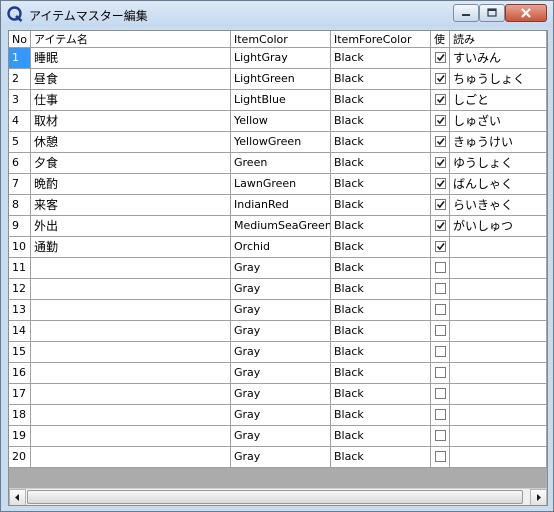 This screenshot has width=554, height=512. I want to click on cell-item-color: Orchid, so click(281, 247).